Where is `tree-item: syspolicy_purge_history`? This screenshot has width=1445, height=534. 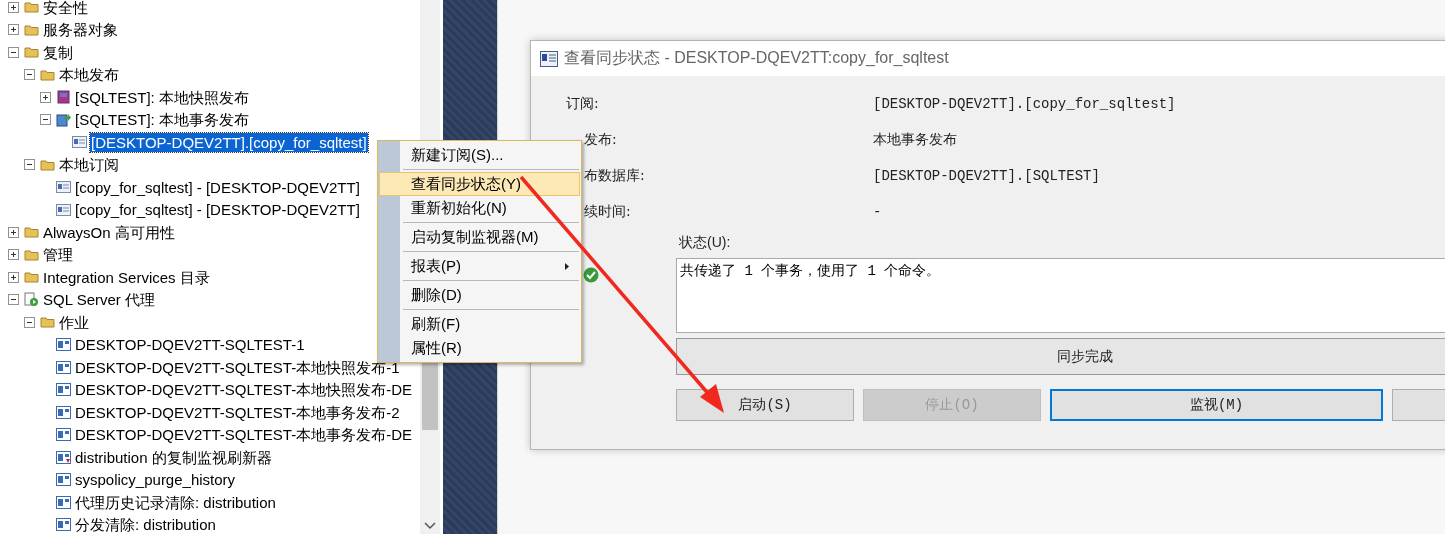 tree-item: syspolicy_purge_history is located at coordinates (155, 480).